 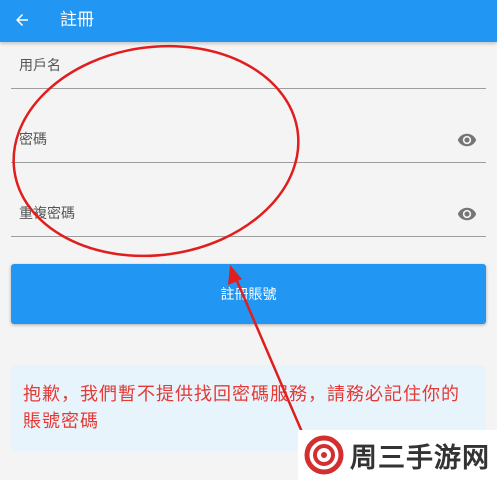 I want to click on register-account-button: 註冊賬號, so click(x=248, y=294).